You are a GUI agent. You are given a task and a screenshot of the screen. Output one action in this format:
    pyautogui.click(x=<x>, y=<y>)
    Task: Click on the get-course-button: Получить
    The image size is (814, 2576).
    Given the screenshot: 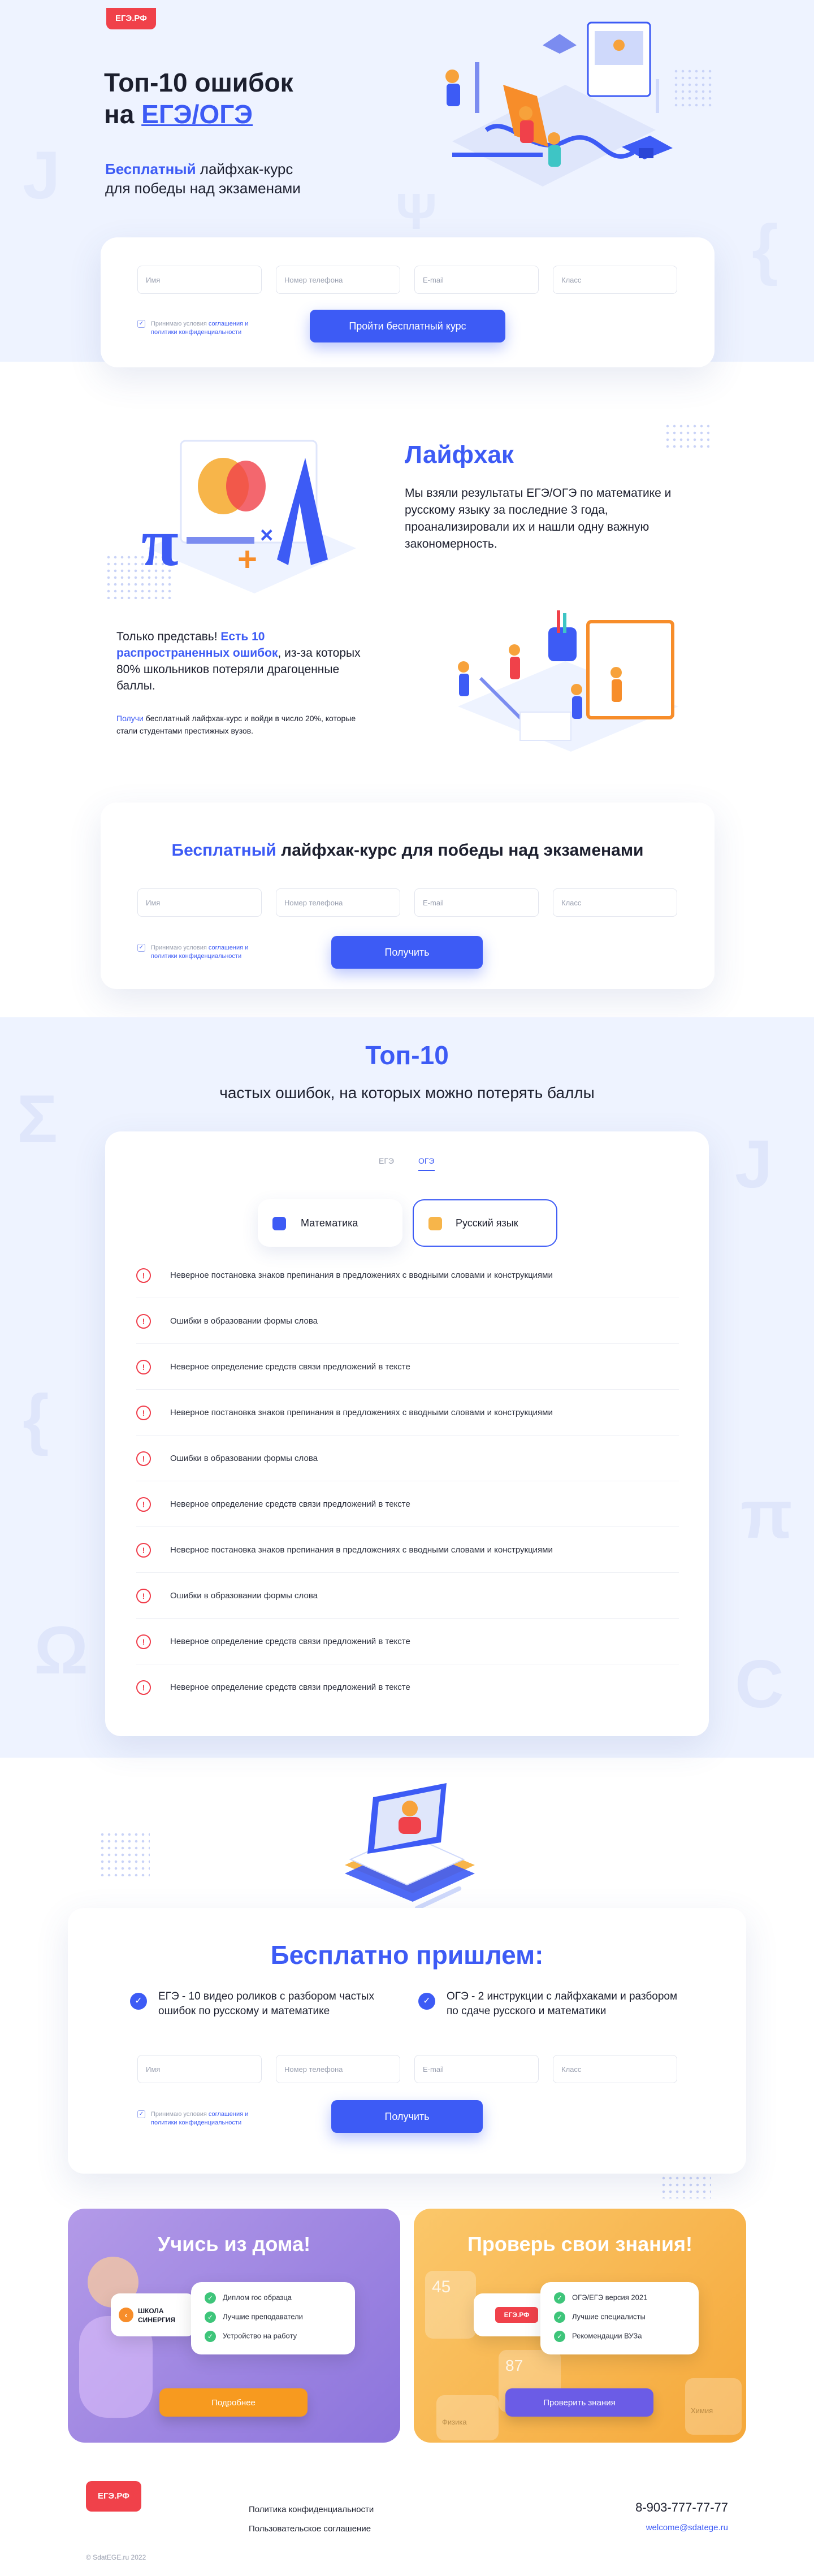 What is the action you would take?
    pyautogui.click(x=407, y=952)
    